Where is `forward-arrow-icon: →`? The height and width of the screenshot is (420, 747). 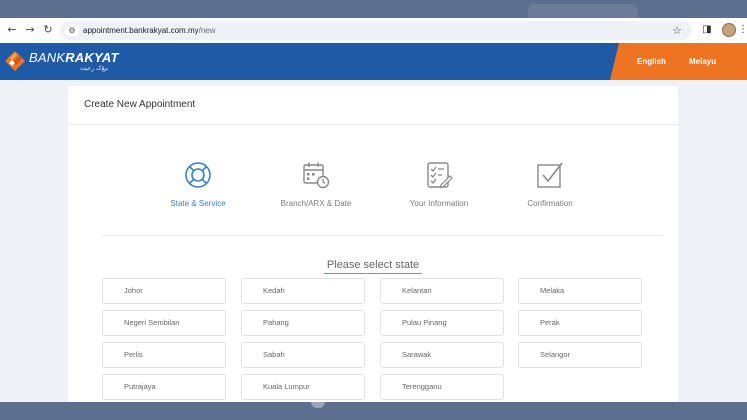
forward-arrow-icon: → is located at coordinates (30, 30).